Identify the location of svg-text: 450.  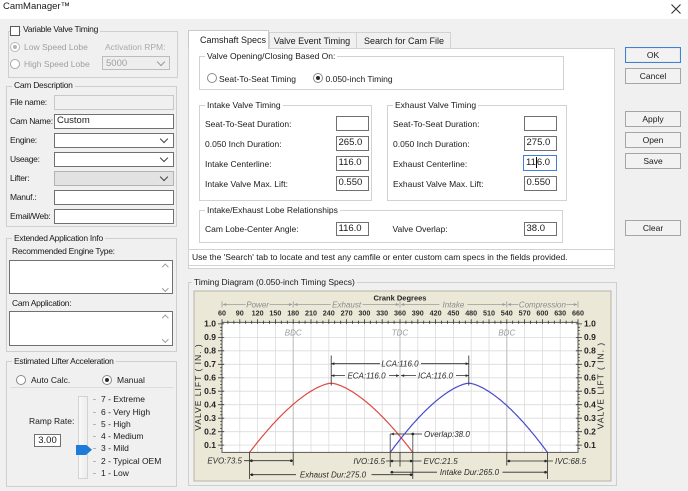
(453, 312).